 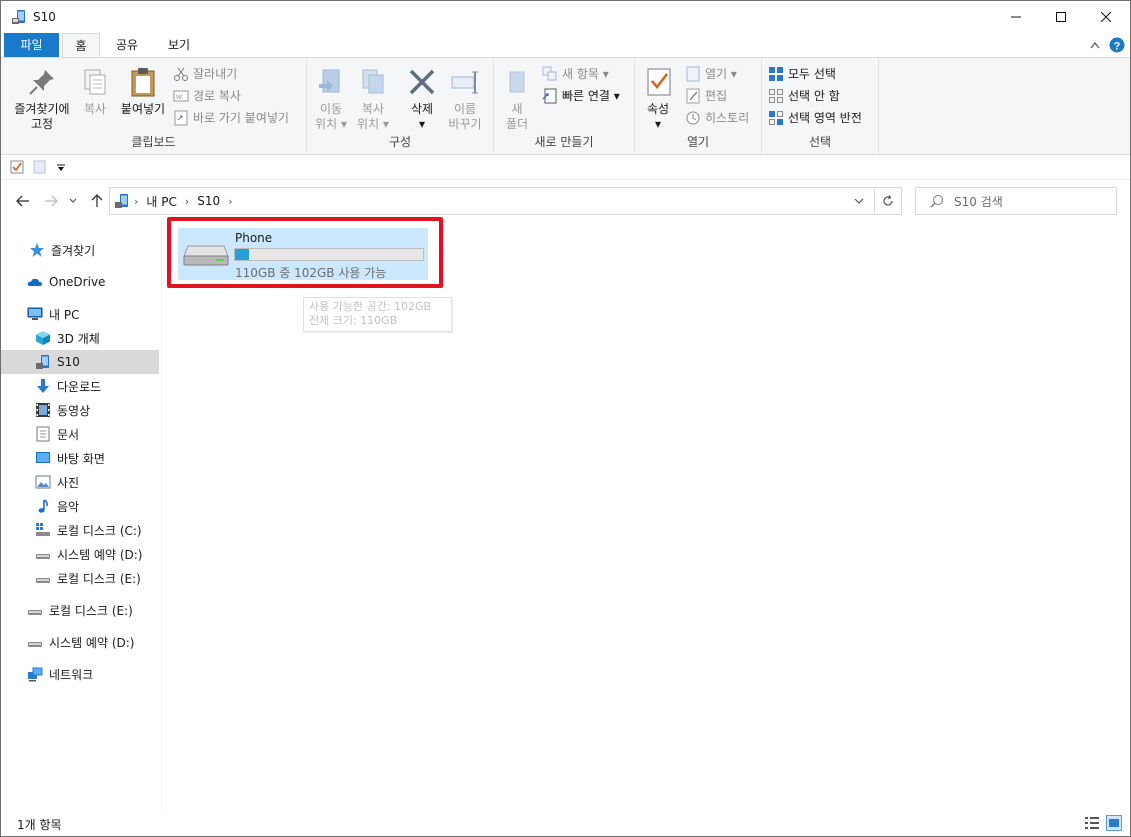 What do you see at coordinates (776, 96) in the screenshot?
I see `select-none-icon` at bounding box center [776, 96].